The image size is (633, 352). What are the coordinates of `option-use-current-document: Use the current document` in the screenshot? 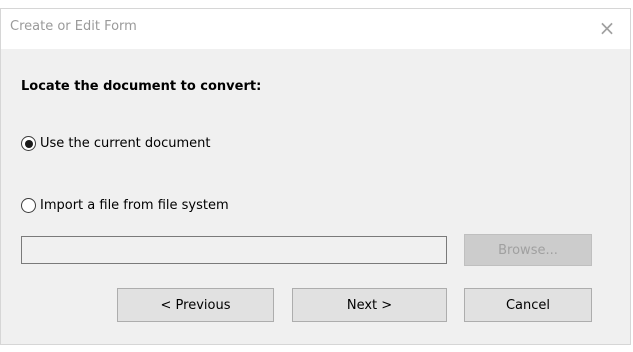 It's located at (116, 143).